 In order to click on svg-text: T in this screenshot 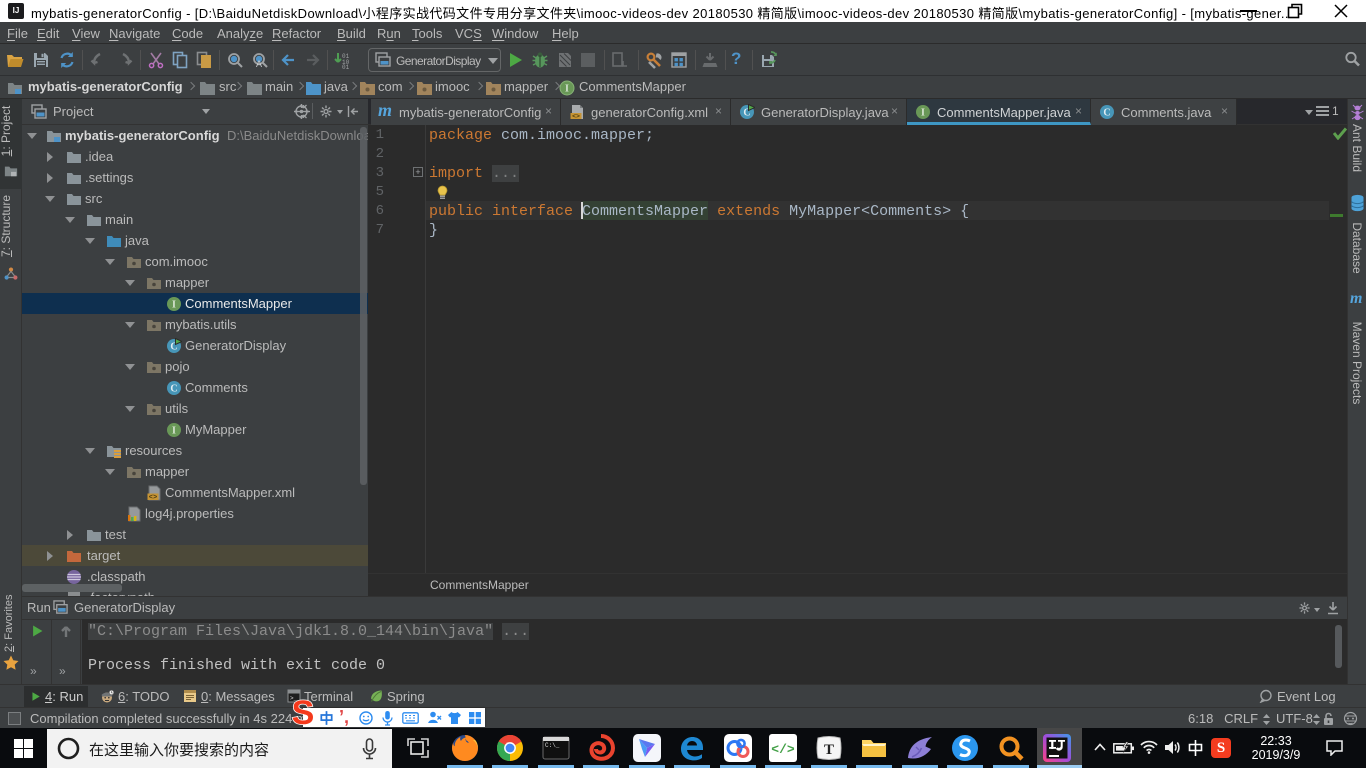, I will do `click(829, 750)`.